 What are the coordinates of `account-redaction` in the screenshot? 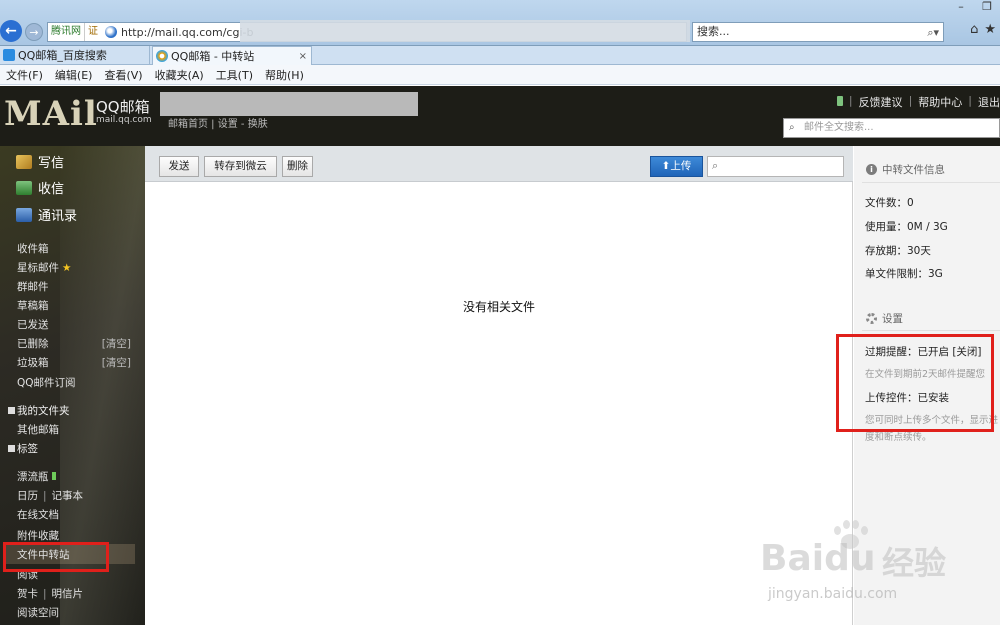 It's located at (289, 104).